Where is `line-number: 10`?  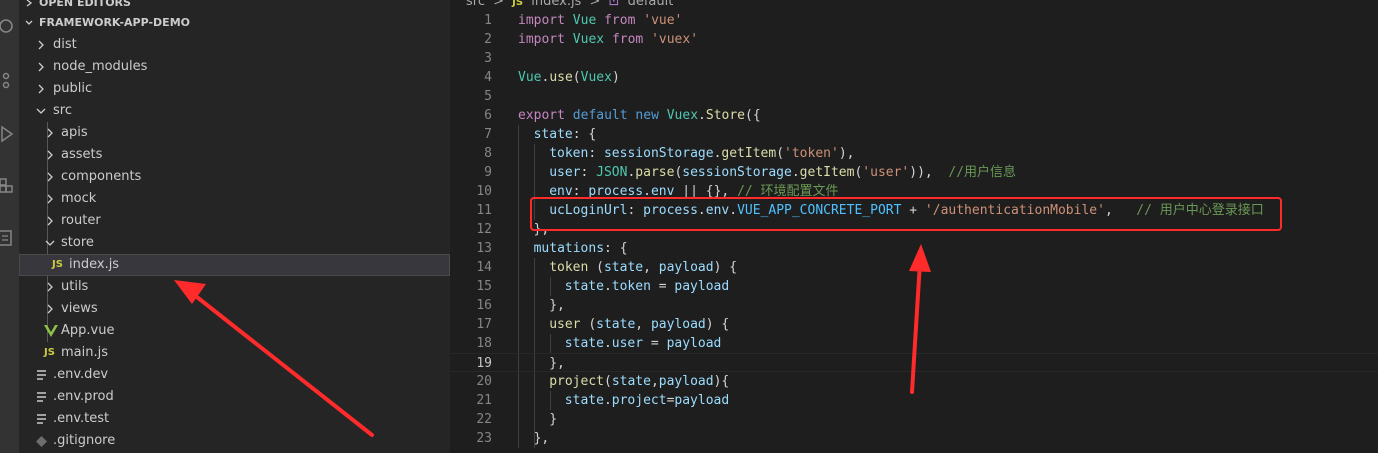 line-number: 10 is located at coordinates (484, 191).